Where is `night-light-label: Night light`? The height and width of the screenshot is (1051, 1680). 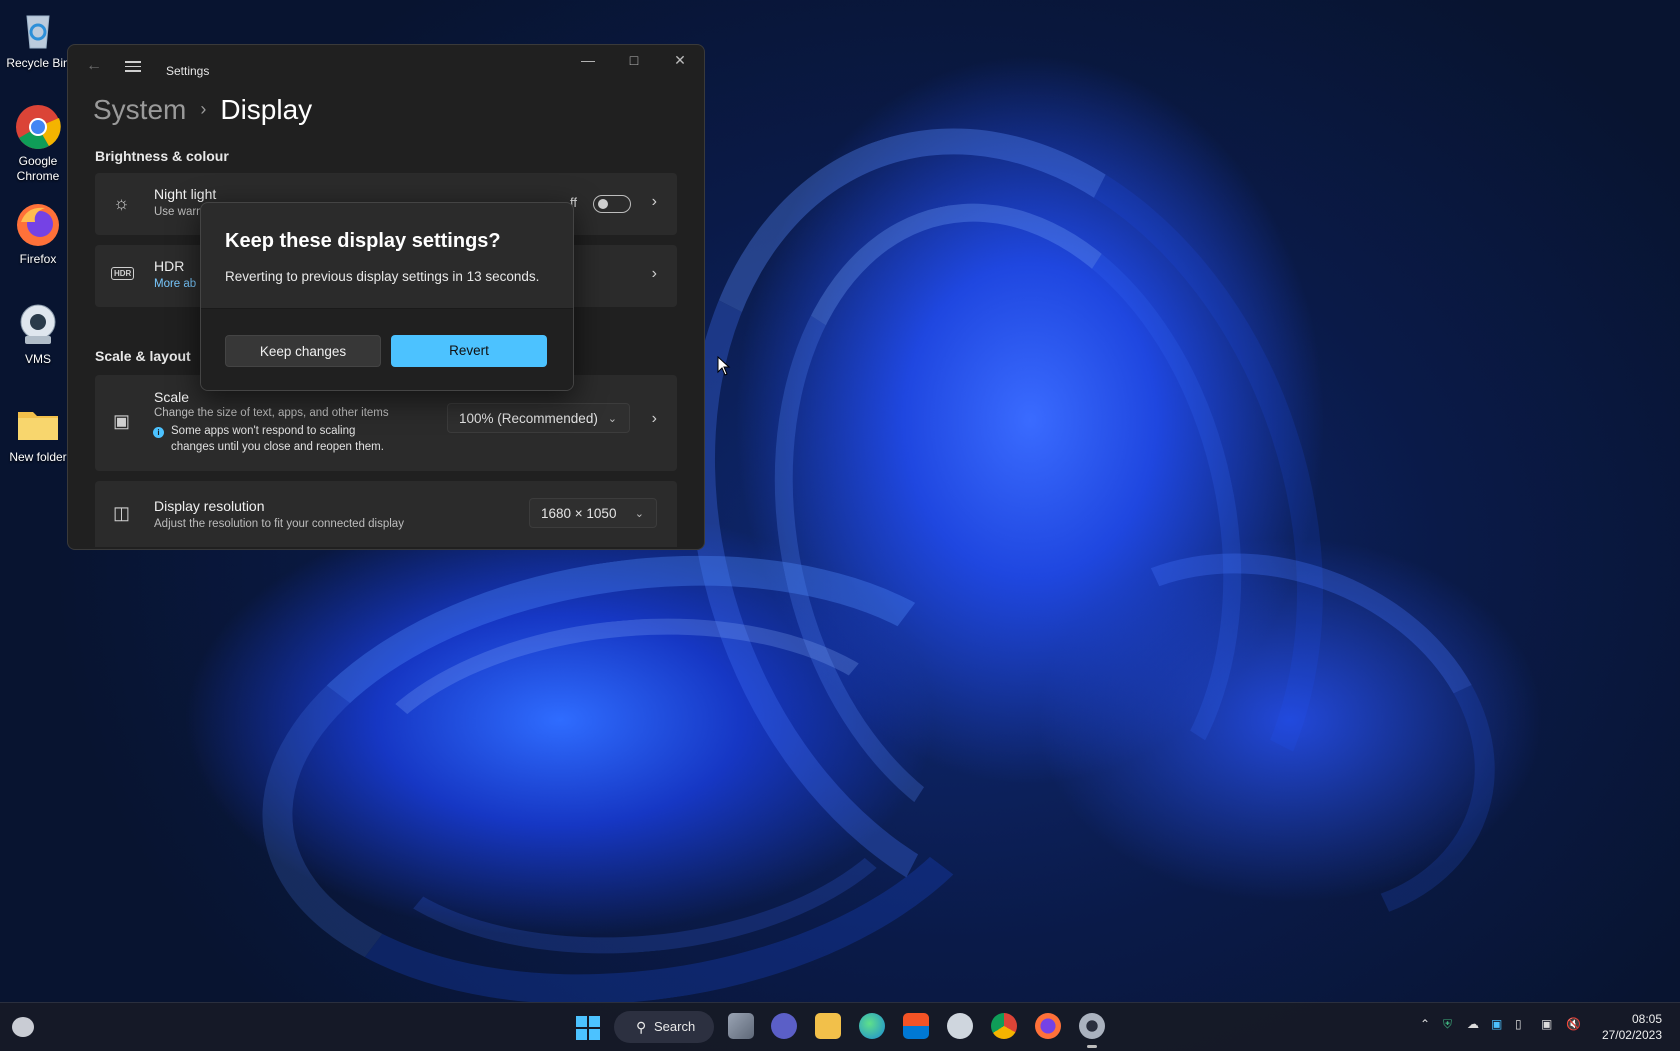 night-light-label: Night light is located at coordinates (185, 194).